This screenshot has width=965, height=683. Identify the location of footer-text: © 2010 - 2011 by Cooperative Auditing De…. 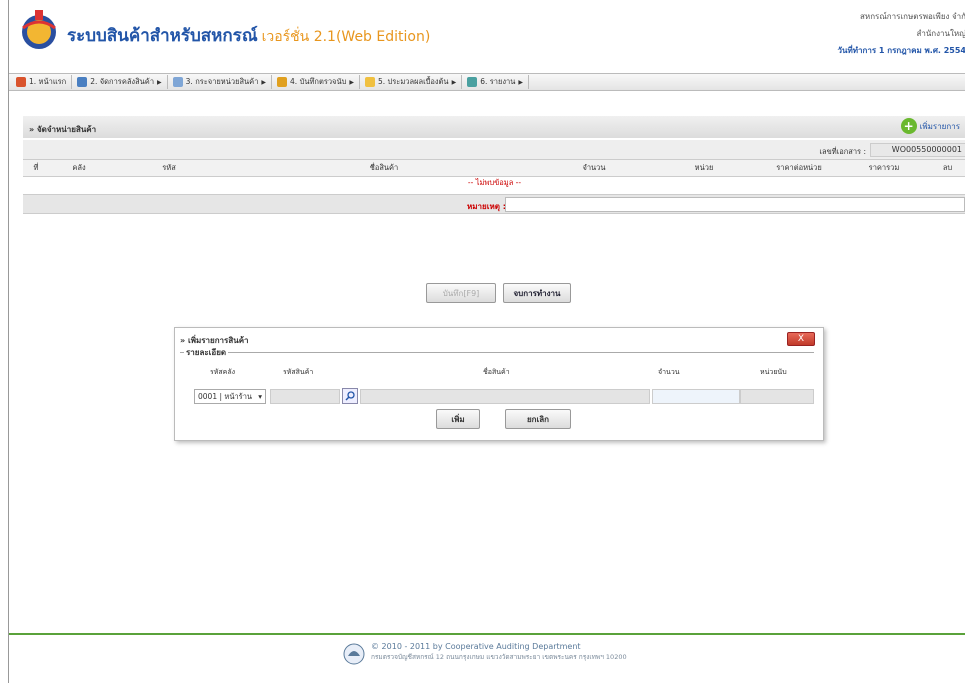
(499, 652).